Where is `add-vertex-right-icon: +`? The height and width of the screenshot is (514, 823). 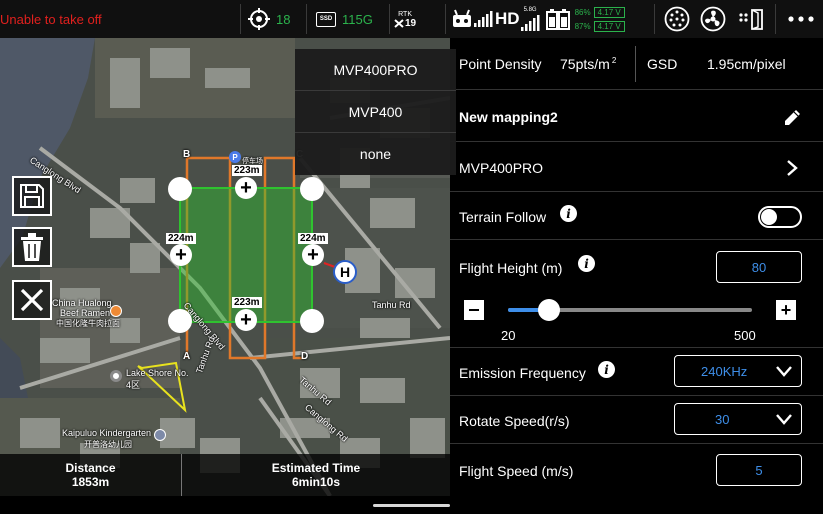 add-vertex-right-icon: + is located at coordinates (313, 255).